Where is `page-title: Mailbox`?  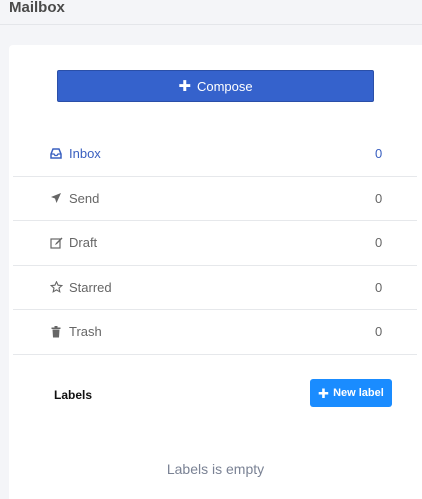 page-title: Mailbox is located at coordinates (37, 8).